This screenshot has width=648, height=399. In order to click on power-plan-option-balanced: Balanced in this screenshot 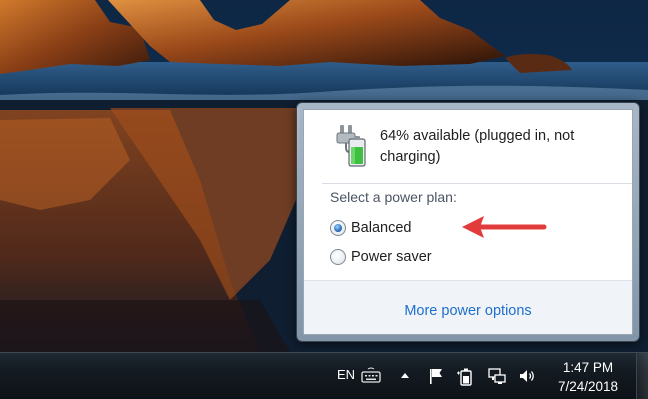, I will do `click(370, 228)`.